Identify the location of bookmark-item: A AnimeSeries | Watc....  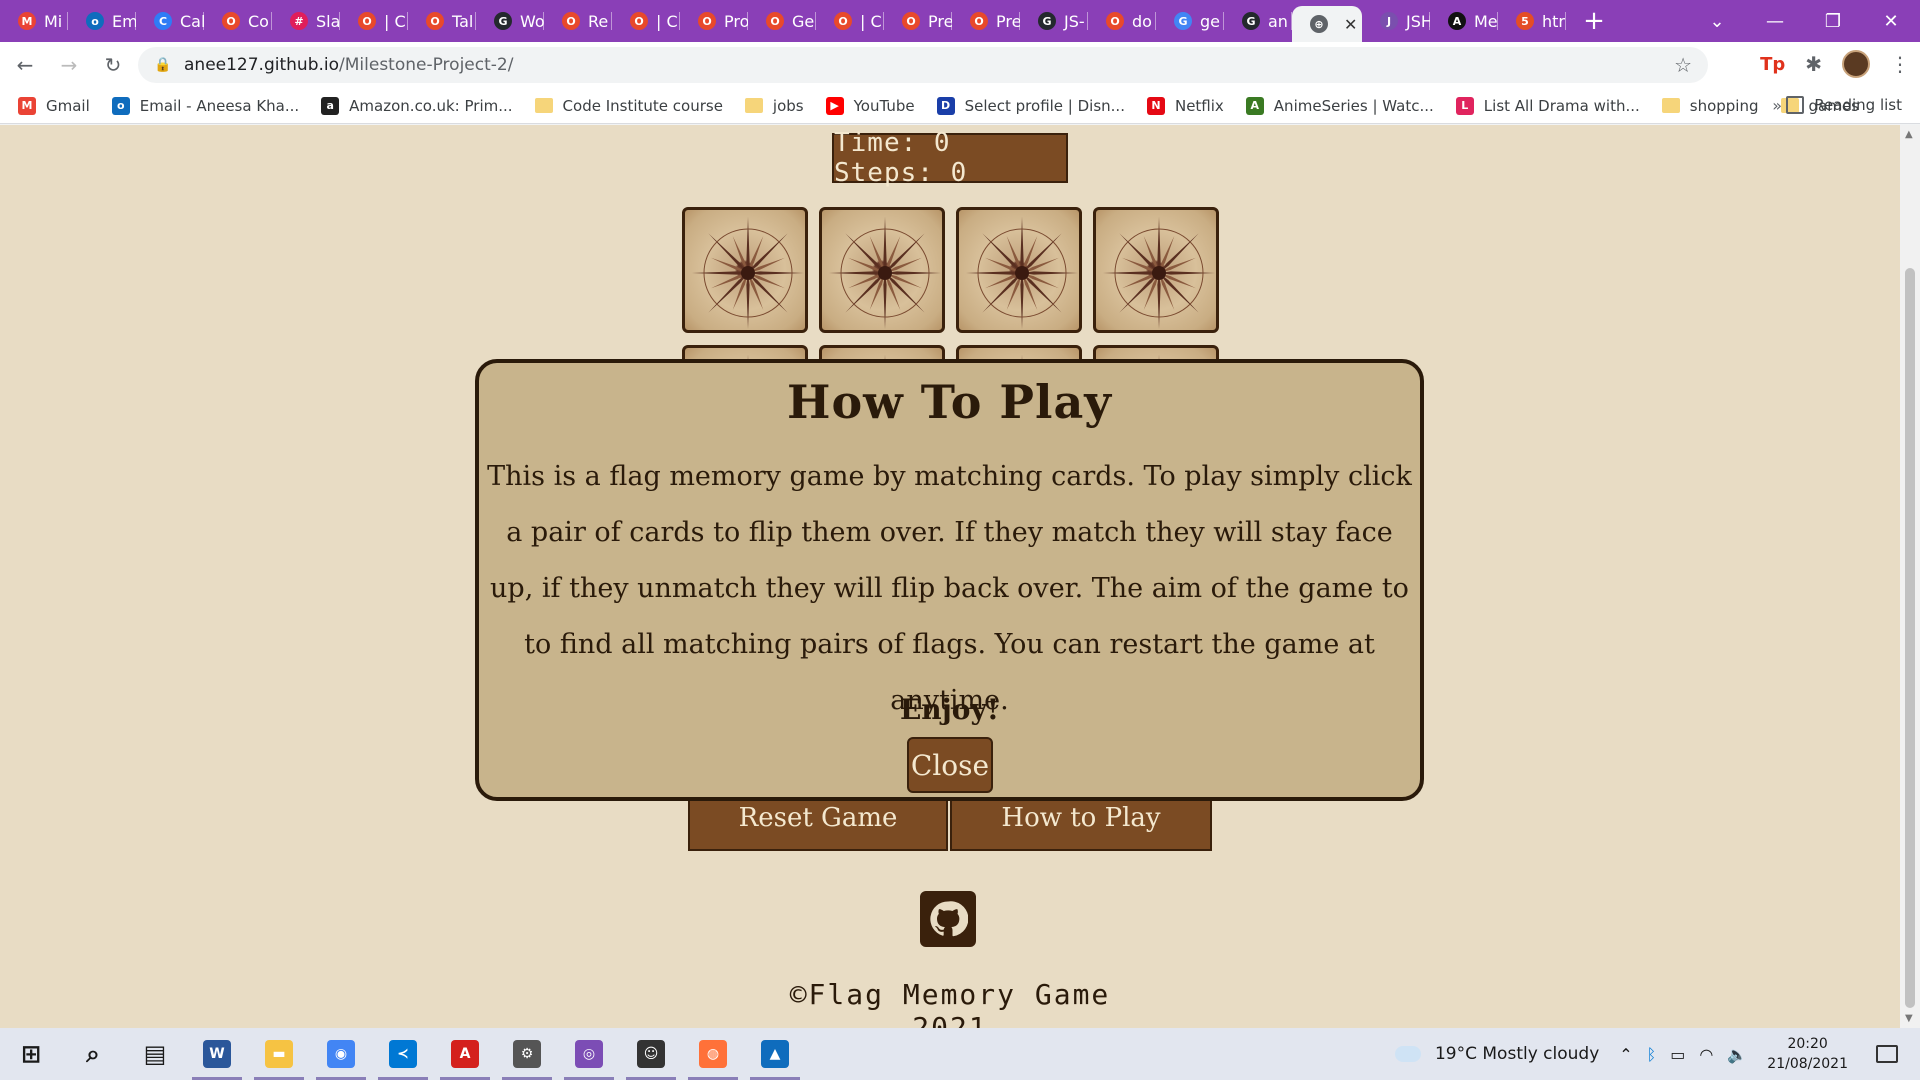
(1339, 105).